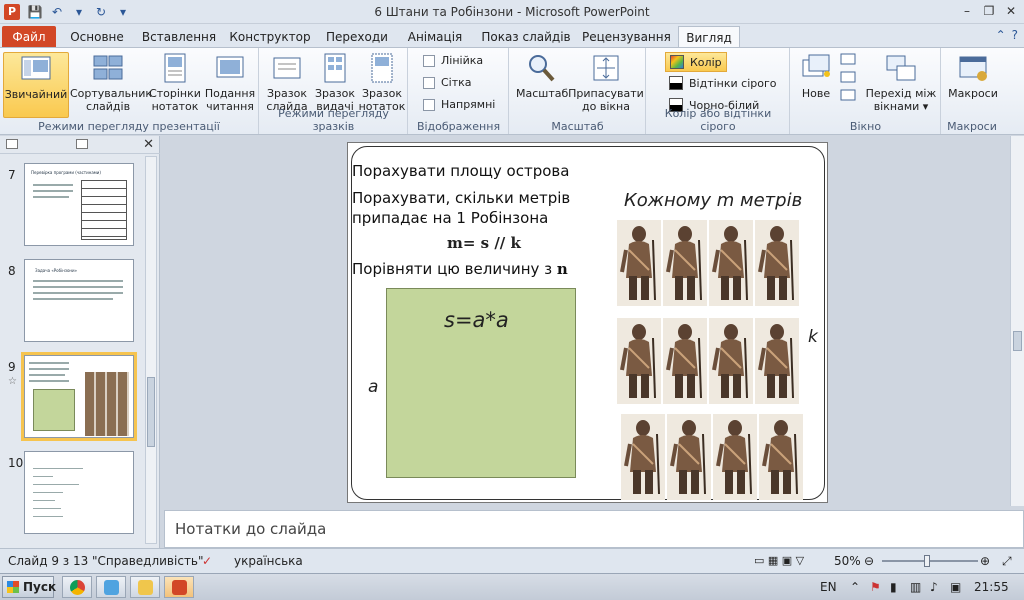 The width and height of the screenshot is (1024, 600). I want to click on magnifier-icon, so click(542, 68).